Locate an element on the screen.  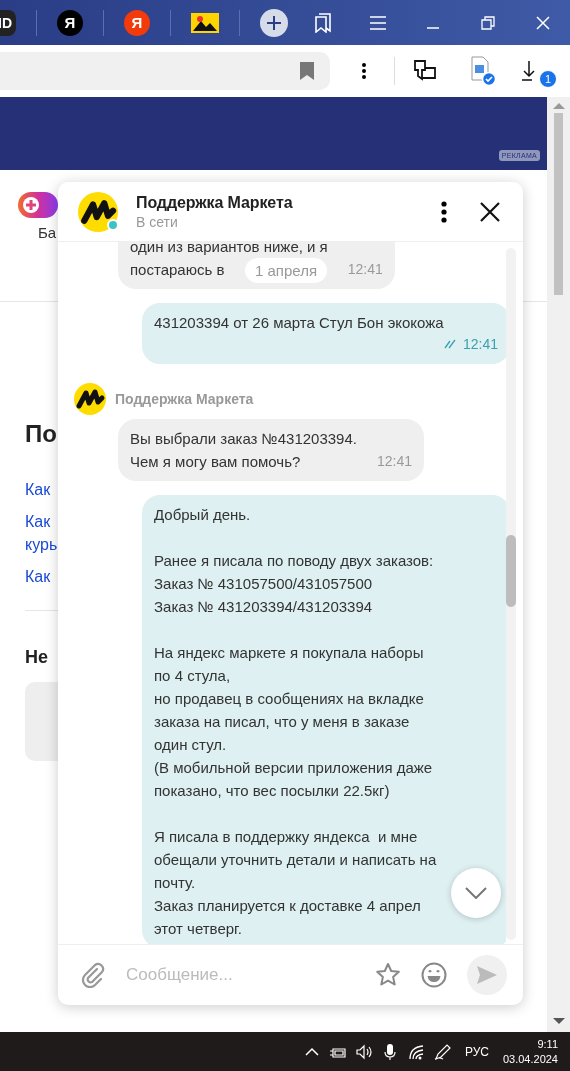
download-button: 1 is located at coordinates (537, 71).